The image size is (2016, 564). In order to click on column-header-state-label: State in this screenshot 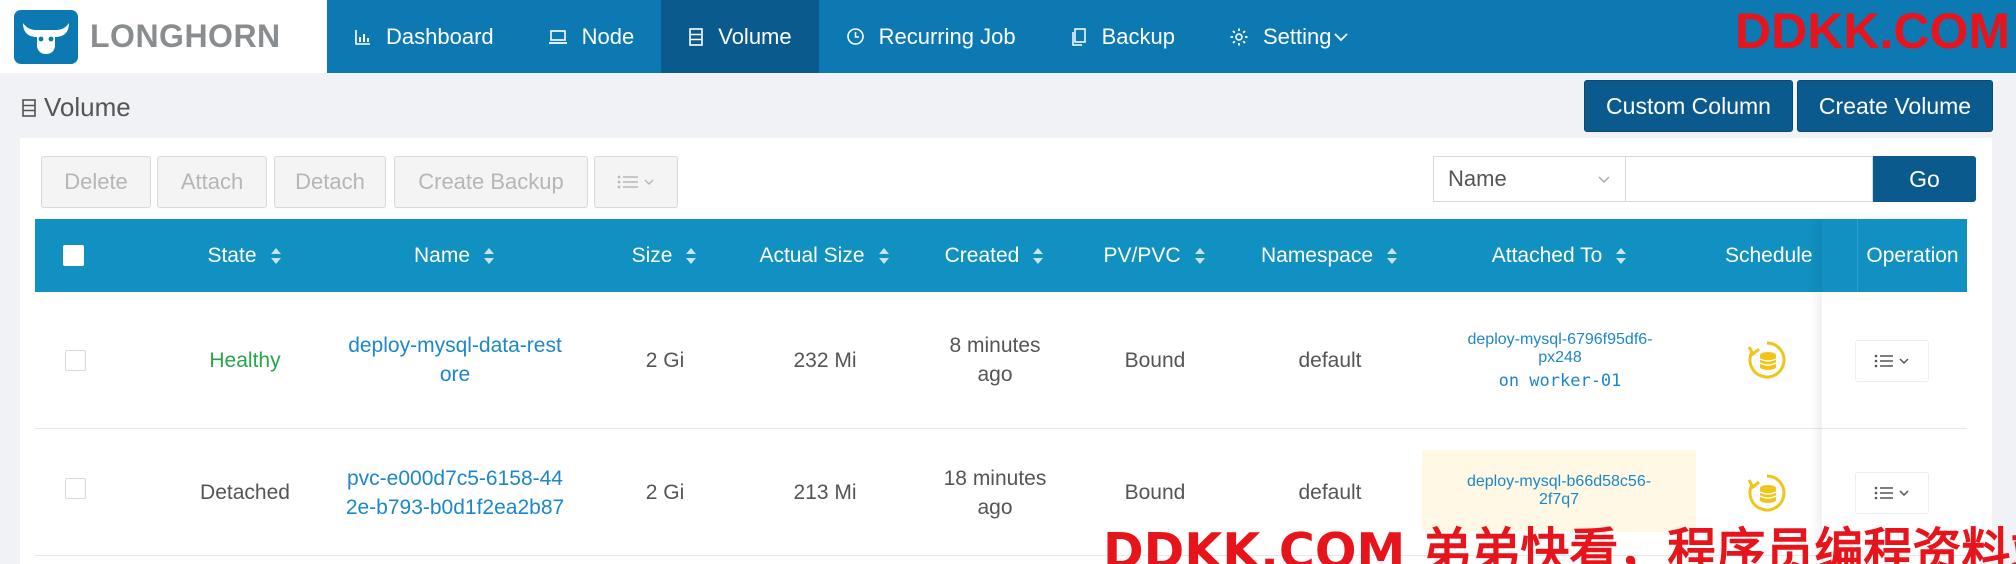, I will do `click(232, 255)`.